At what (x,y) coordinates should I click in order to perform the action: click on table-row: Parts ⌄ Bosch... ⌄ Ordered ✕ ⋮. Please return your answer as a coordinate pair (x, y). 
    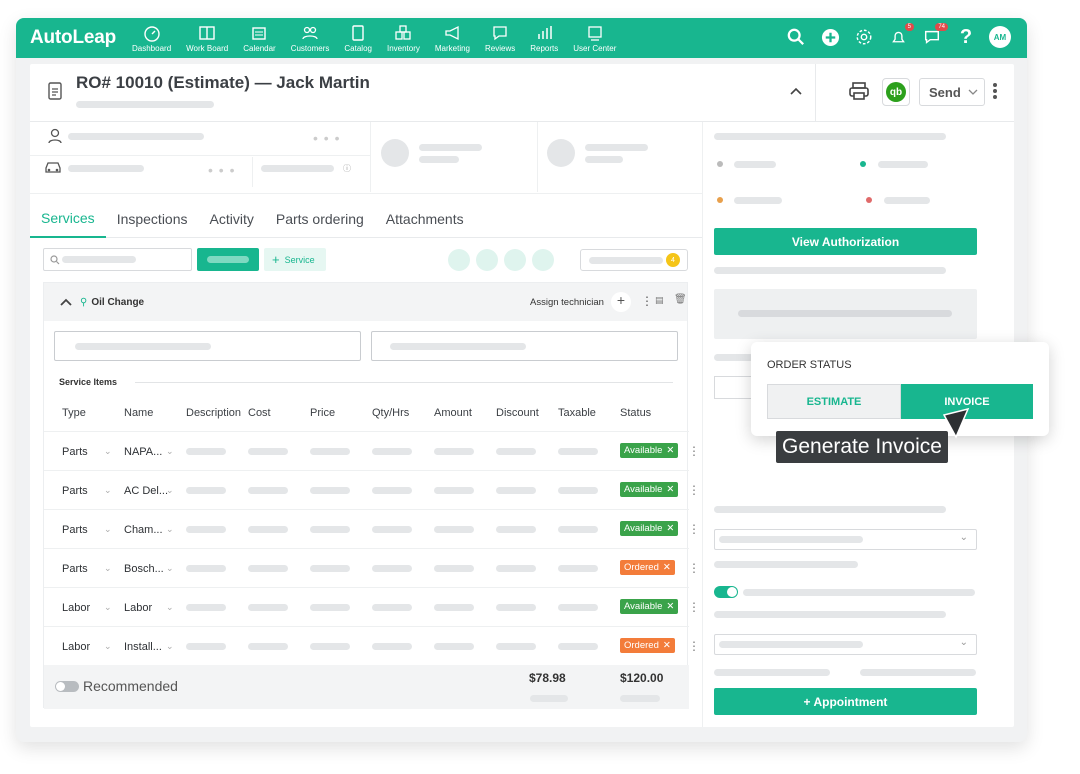
    Looking at the image, I should click on (372, 567).